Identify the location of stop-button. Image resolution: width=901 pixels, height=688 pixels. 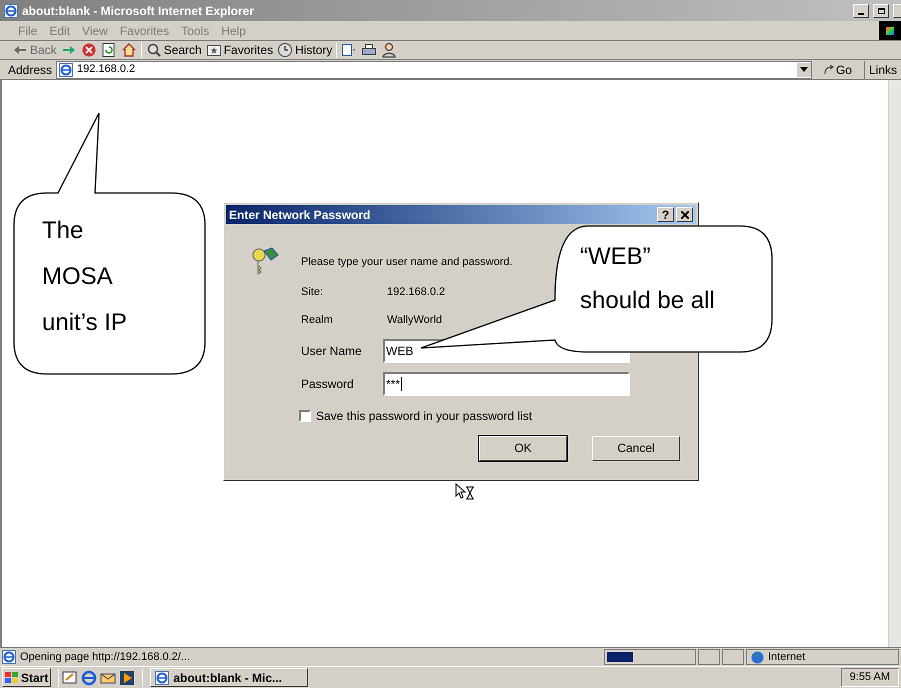
(88, 50).